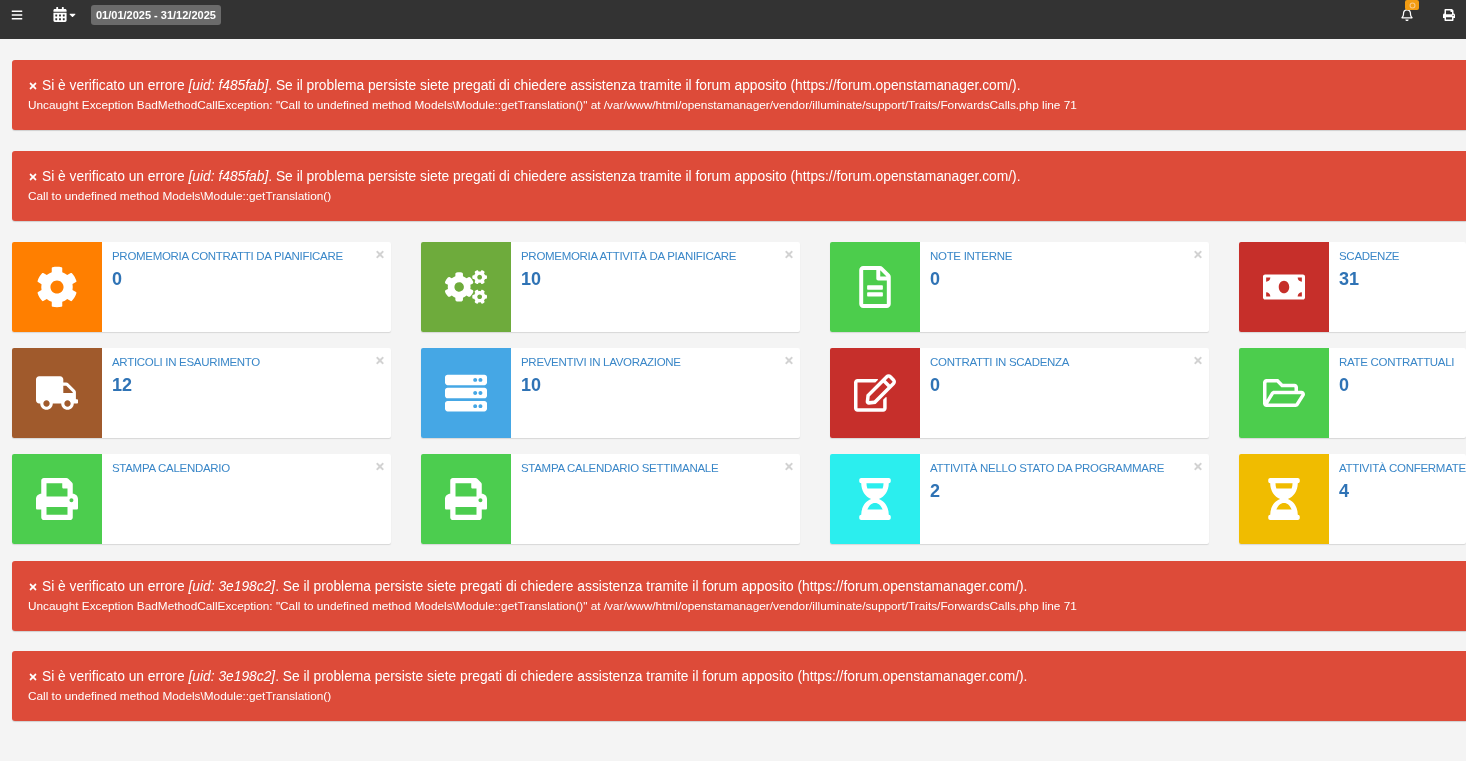 The height and width of the screenshot is (761, 1466). Describe the element at coordinates (1352, 393) in the screenshot. I see `info-tile: RATE CONTRATTUALI 0` at that location.